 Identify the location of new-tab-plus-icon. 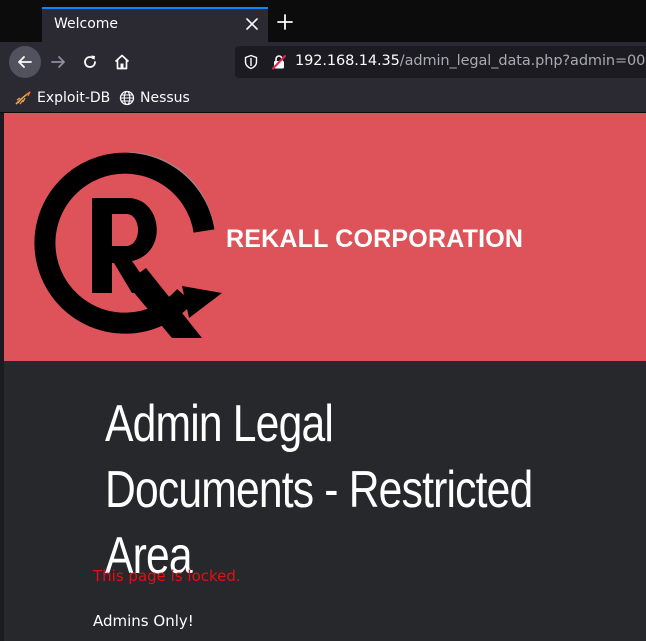
(285, 22).